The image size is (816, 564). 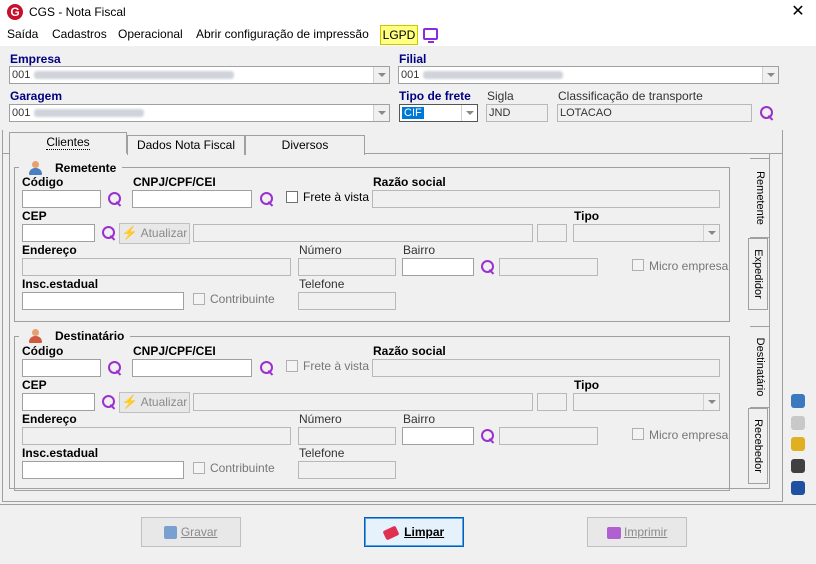 I want to click on numero-label: Número, so click(x=320, y=250).